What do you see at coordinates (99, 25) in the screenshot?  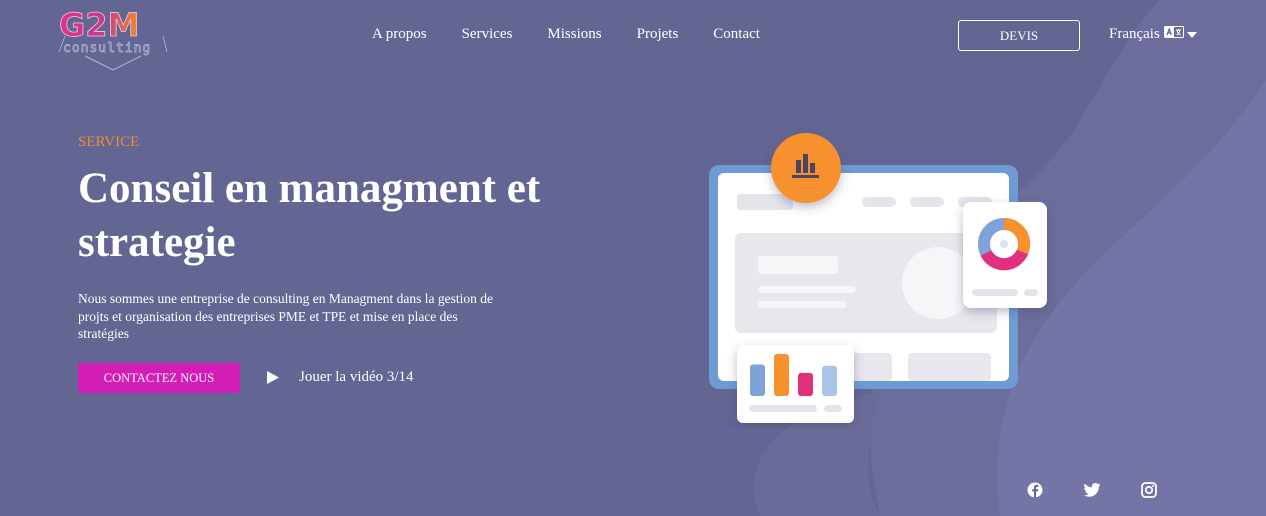 I see `svg-text: G2M` at bounding box center [99, 25].